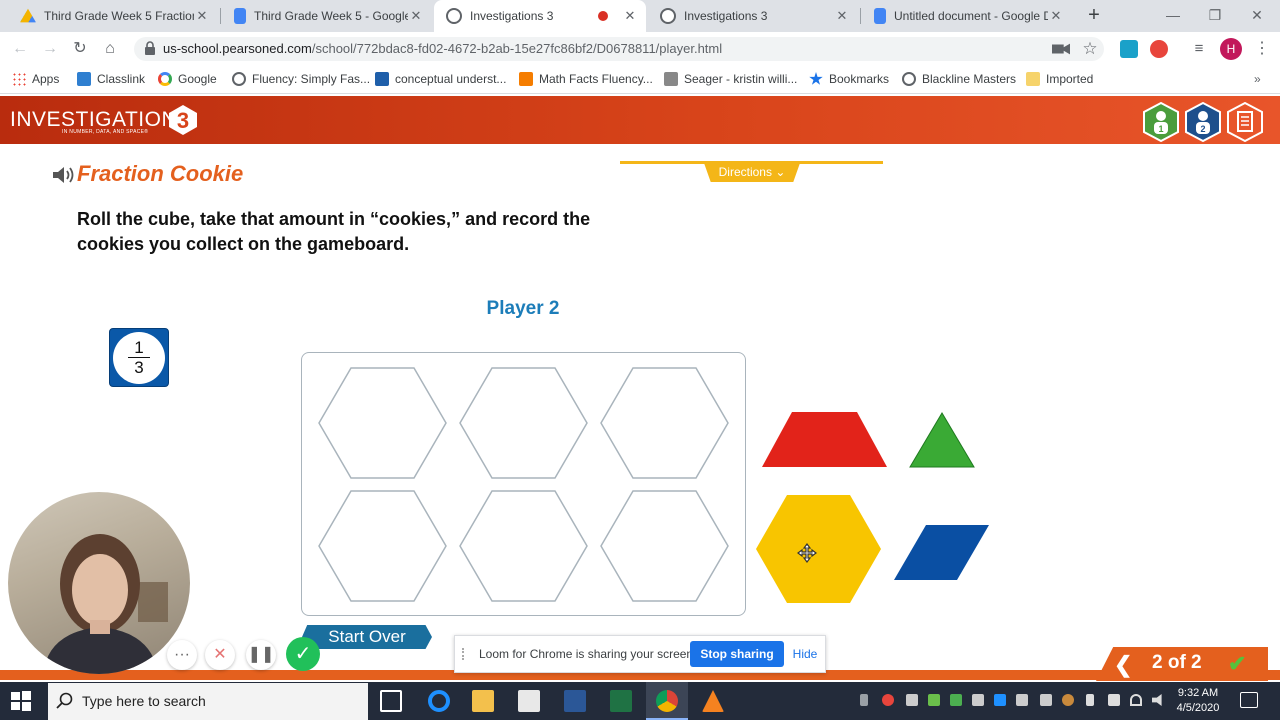 This screenshot has height=720, width=1280. Describe the element at coordinates (182, 655) in the screenshot. I see `loom-more-icon: ···` at that location.